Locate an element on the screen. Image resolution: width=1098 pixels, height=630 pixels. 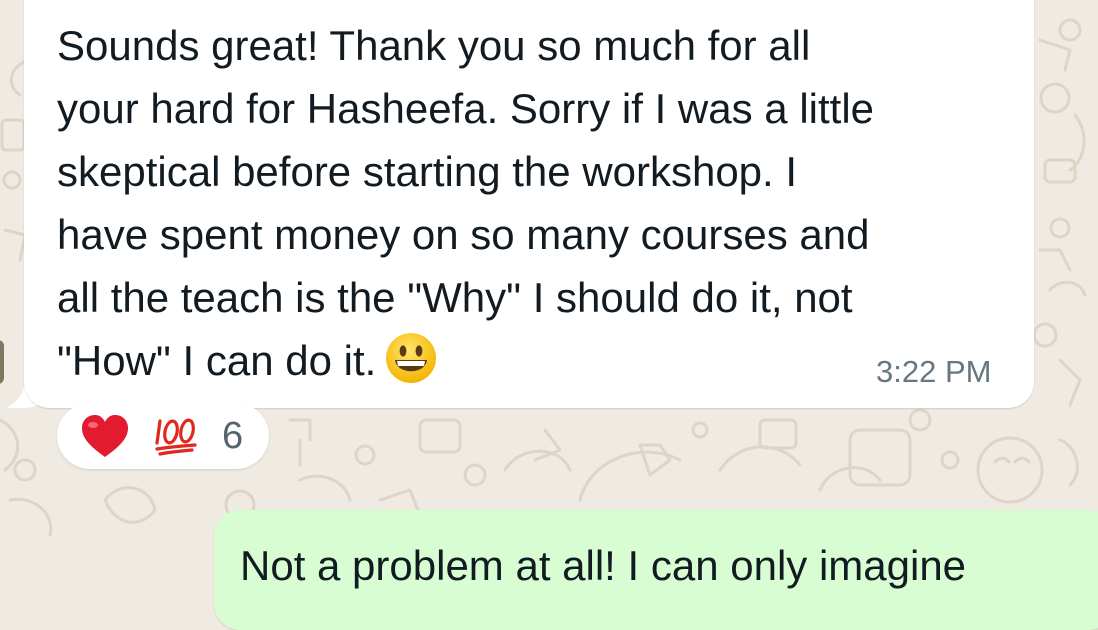
message-timestamp: 3:22 PM is located at coordinates (934, 371).